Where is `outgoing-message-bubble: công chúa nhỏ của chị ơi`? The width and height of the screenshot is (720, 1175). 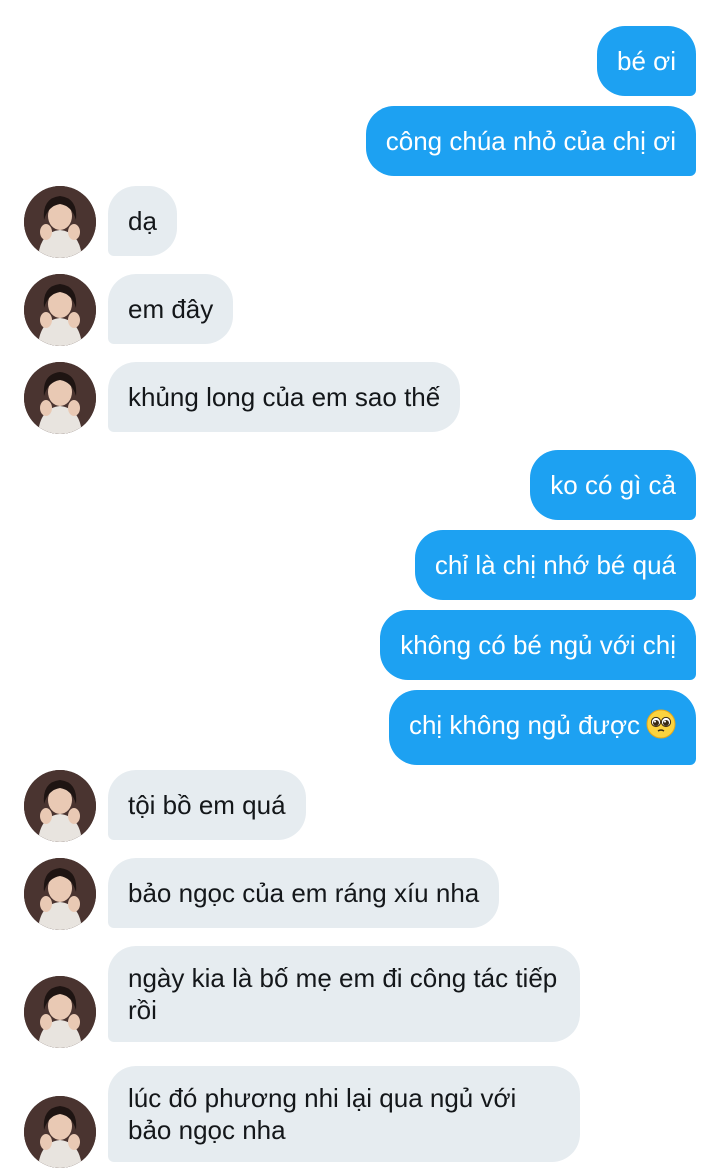 outgoing-message-bubble: công chúa nhỏ của chị ơi is located at coordinates (530, 141).